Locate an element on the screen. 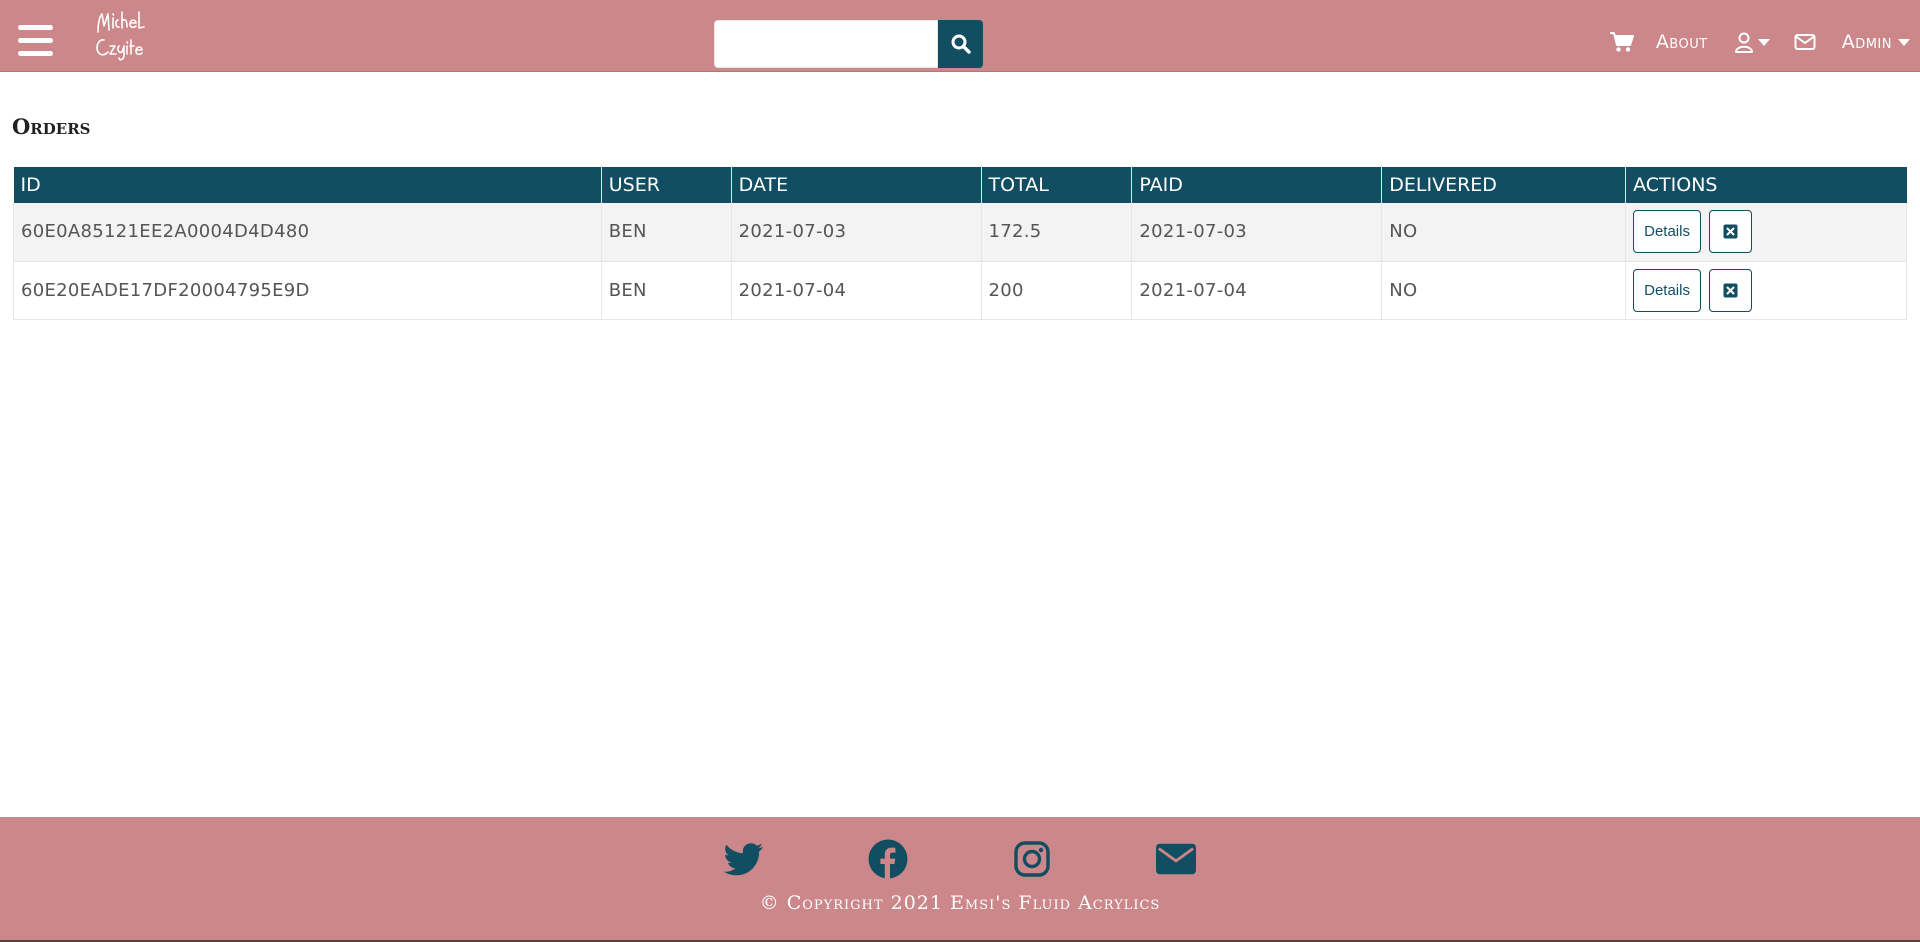 The image size is (1920, 942). facebook-link is located at coordinates (888, 859).